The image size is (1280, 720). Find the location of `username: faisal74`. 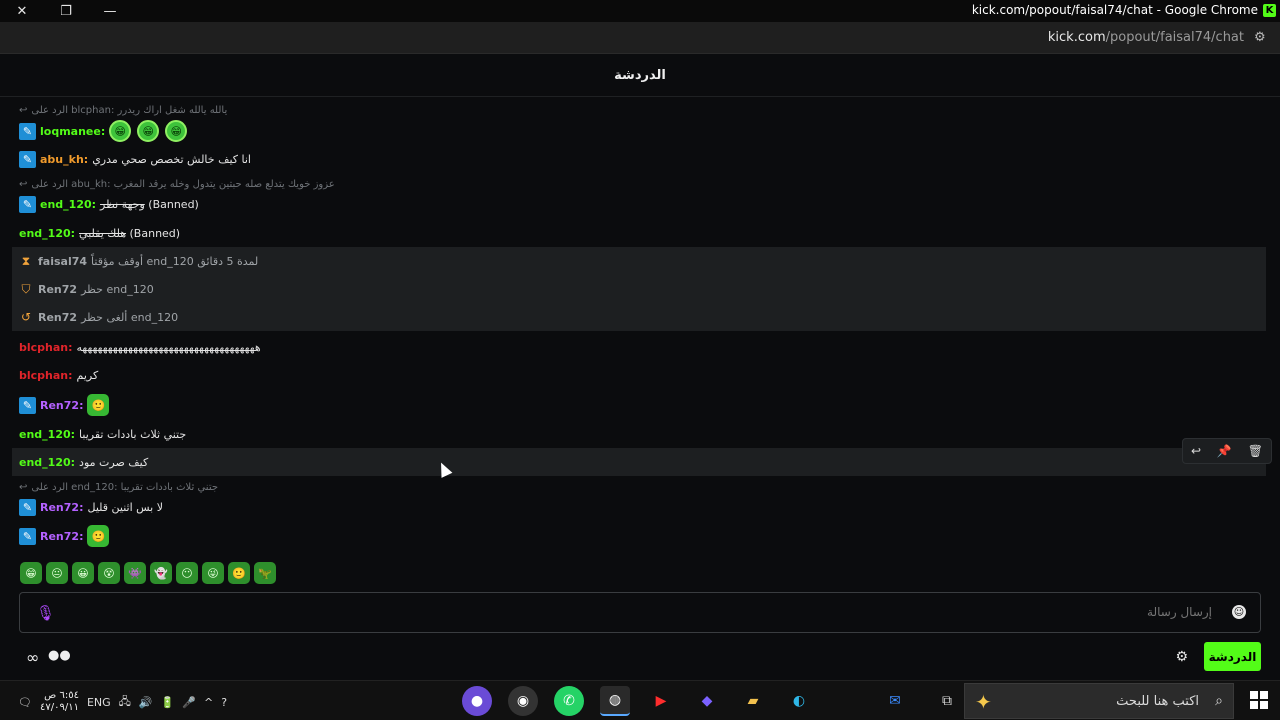

username: faisal74 is located at coordinates (62, 261).